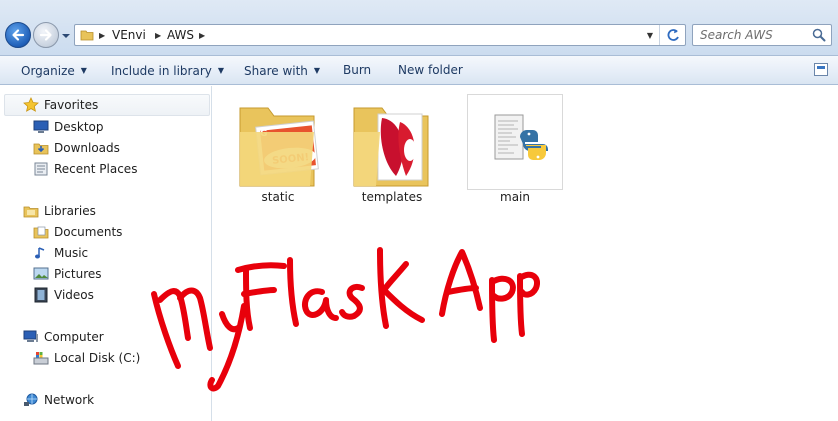 The width and height of the screenshot is (838, 421). I want to click on organize-menu: Organize ▼, so click(54, 71).